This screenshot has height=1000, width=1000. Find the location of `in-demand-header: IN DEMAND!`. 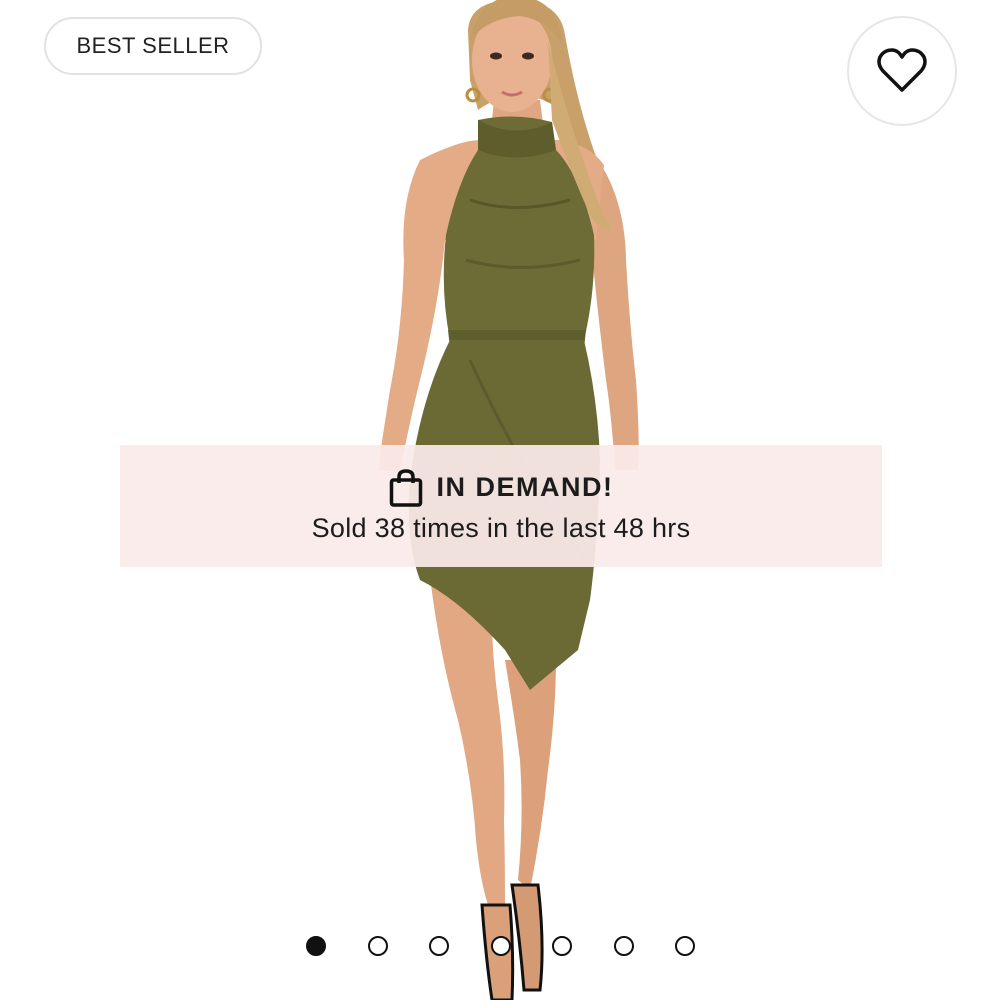

in-demand-header: IN DEMAND! is located at coordinates (501, 487).